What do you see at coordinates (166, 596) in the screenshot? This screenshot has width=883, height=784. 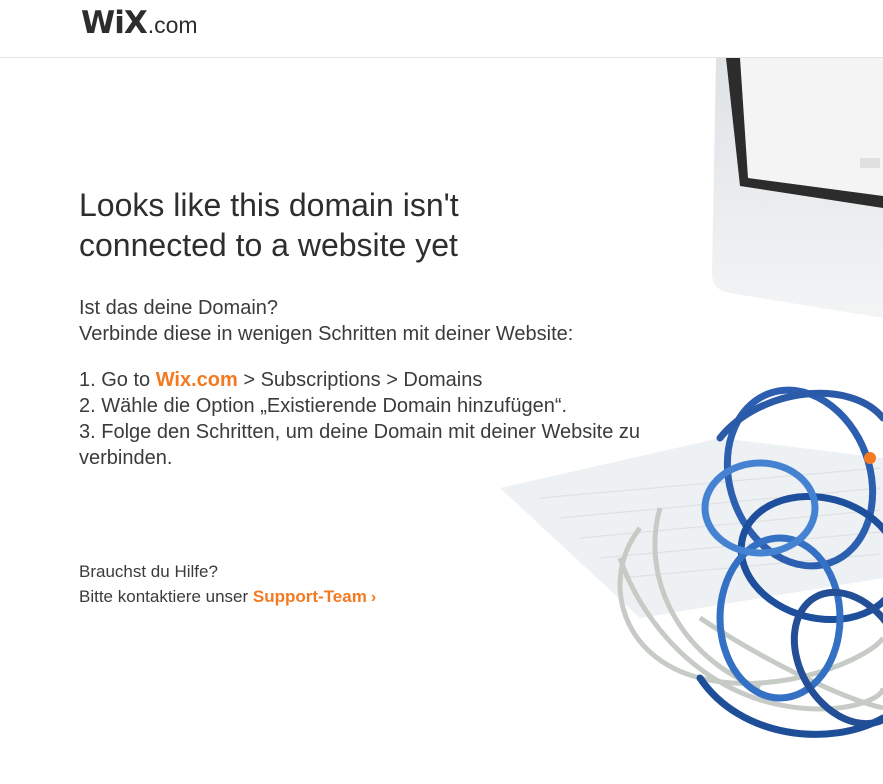 I see `help-contact-prefix: Bitte kontaktiere unser` at bounding box center [166, 596].